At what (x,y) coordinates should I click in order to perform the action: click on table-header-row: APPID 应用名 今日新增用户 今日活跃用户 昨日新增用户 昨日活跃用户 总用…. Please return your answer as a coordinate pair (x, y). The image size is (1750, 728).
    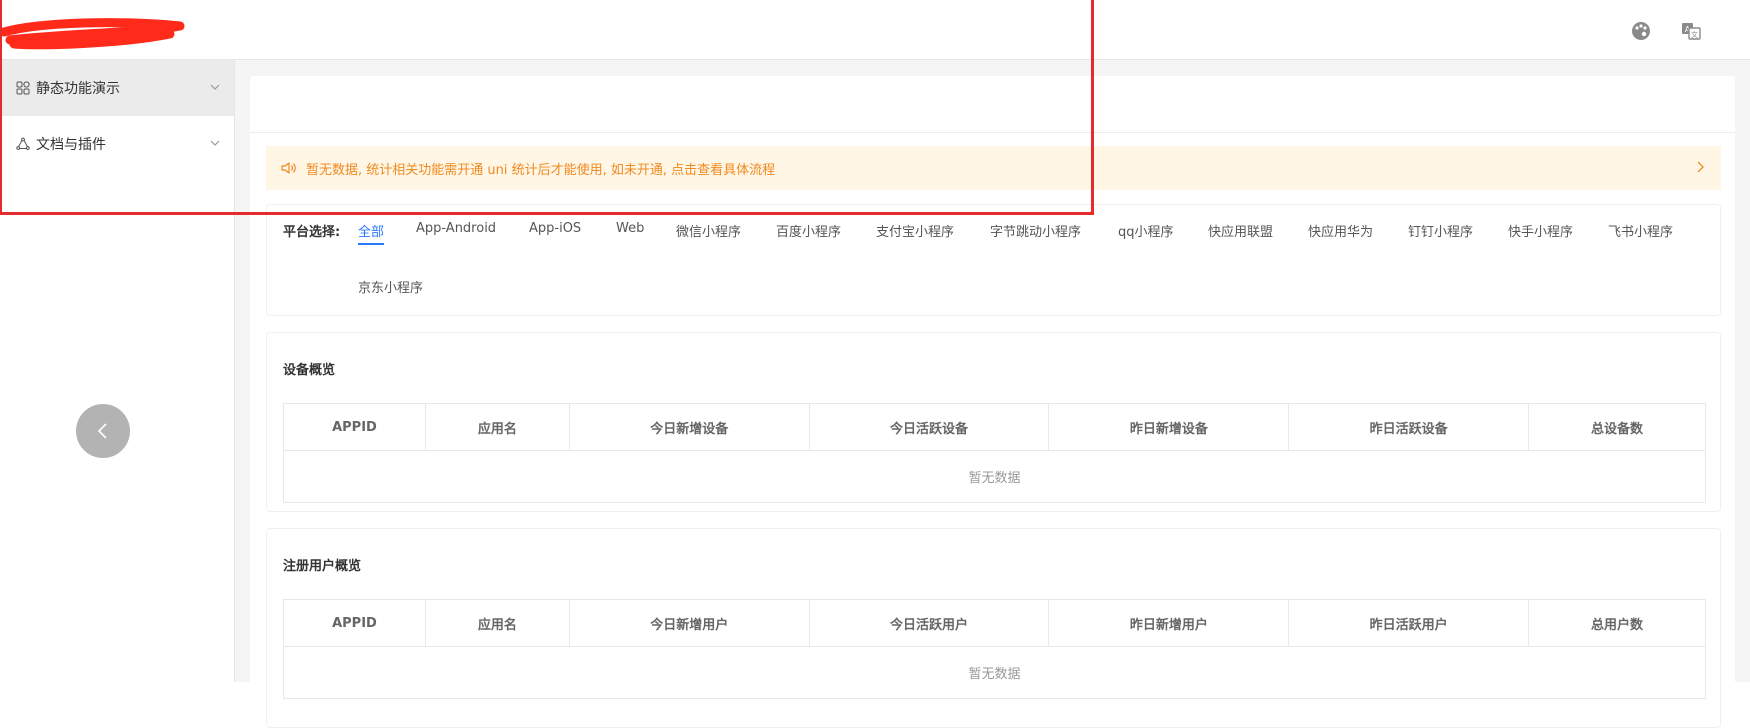
    Looking at the image, I should click on (994, 623).